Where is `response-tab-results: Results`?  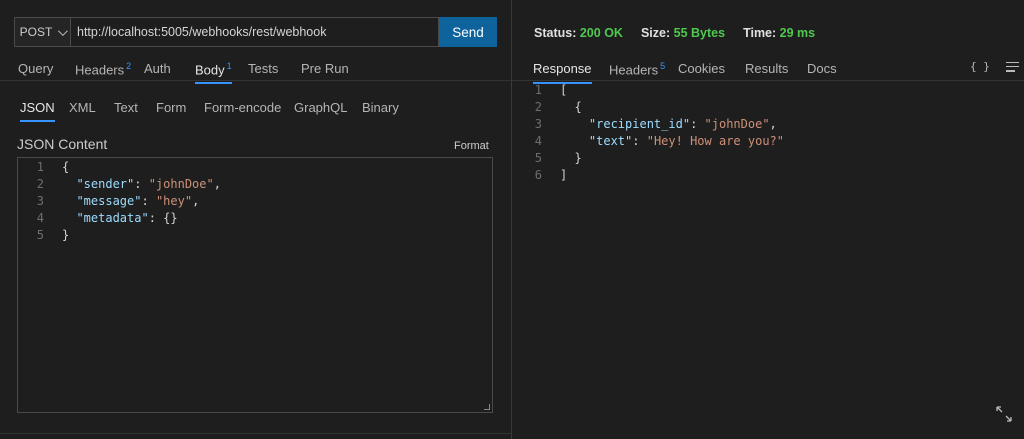 response-tab-results: Results is located at coordinates (776, 69).